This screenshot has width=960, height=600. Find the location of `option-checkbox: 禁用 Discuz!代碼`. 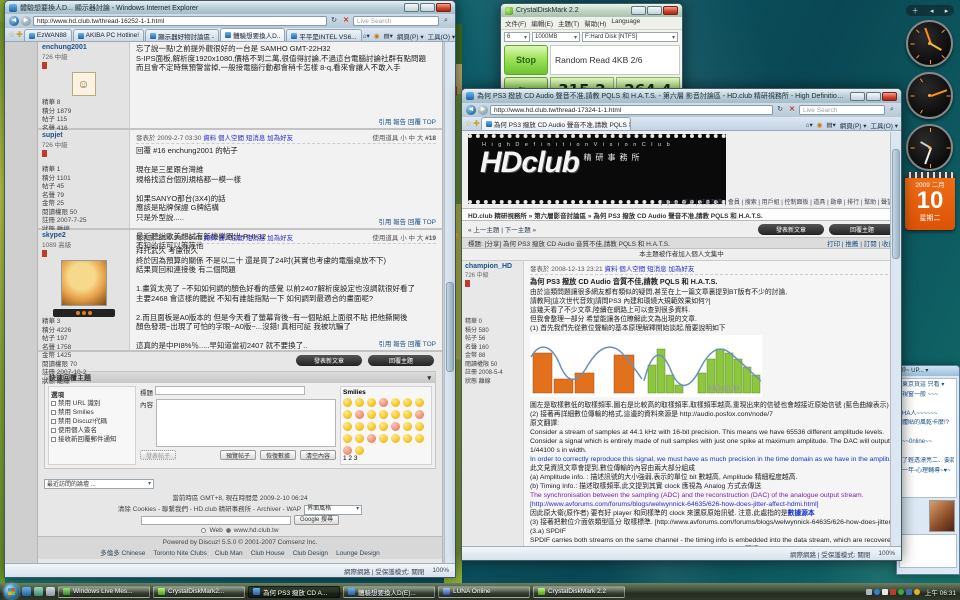

option-checkbox: 禁用 Discuz!代碼 is located at coordinates (92, 421).